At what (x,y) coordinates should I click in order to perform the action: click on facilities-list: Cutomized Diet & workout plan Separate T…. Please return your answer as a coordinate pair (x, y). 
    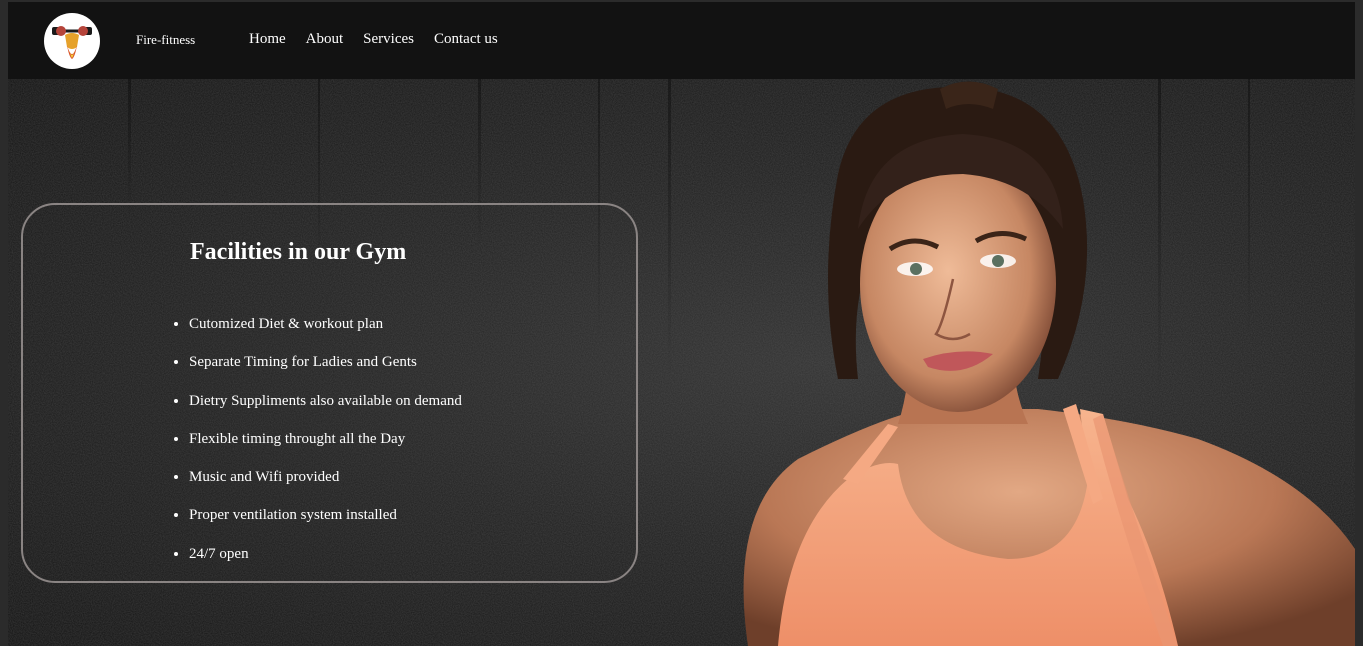
    Looking at the image, I should click on (316, 449).